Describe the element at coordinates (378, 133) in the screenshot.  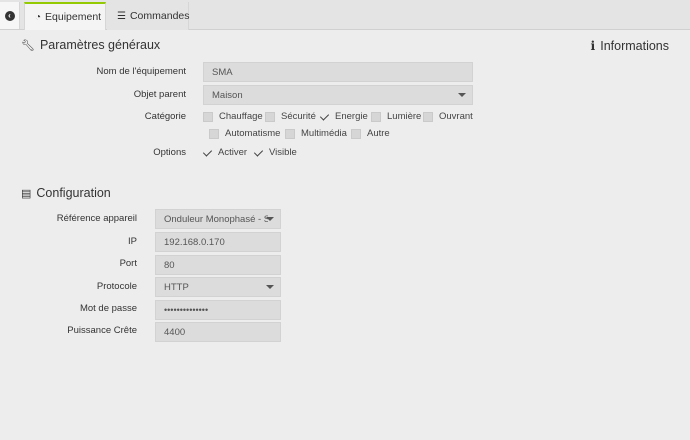
I see `category-label-autre: Autre` at that location.